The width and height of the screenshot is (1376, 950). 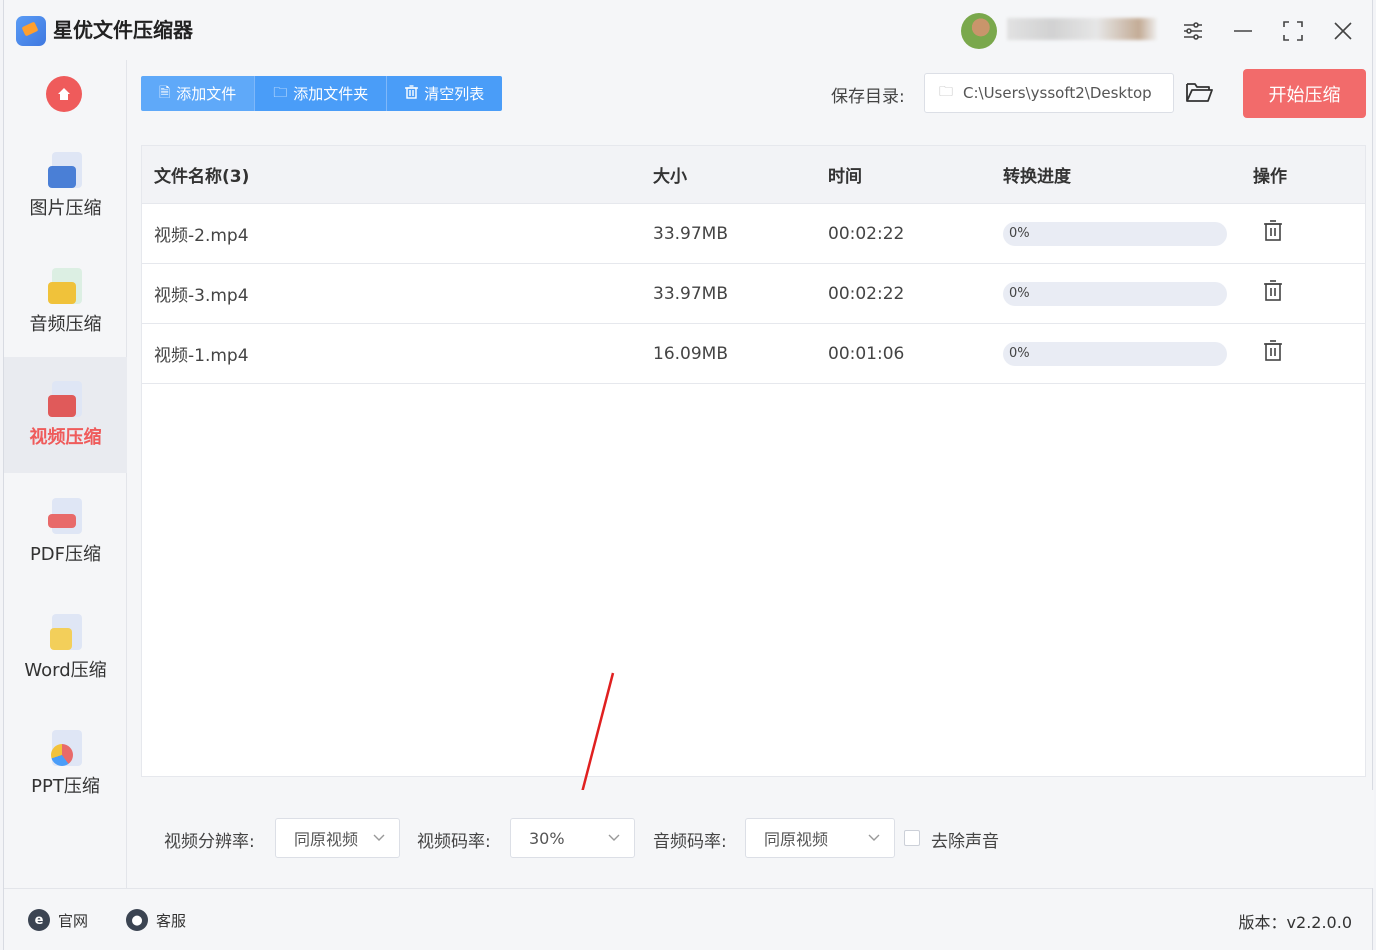 What do you see at coordinates (326, 839) in the screenshot?
I see `resolution-value: 同原视频` at bounding box center [326, 839].